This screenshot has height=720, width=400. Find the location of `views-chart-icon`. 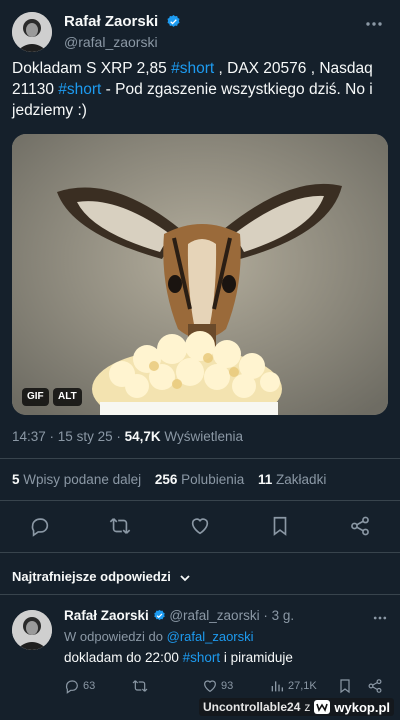

views-chart-icon is located at coordinates (277, 686).